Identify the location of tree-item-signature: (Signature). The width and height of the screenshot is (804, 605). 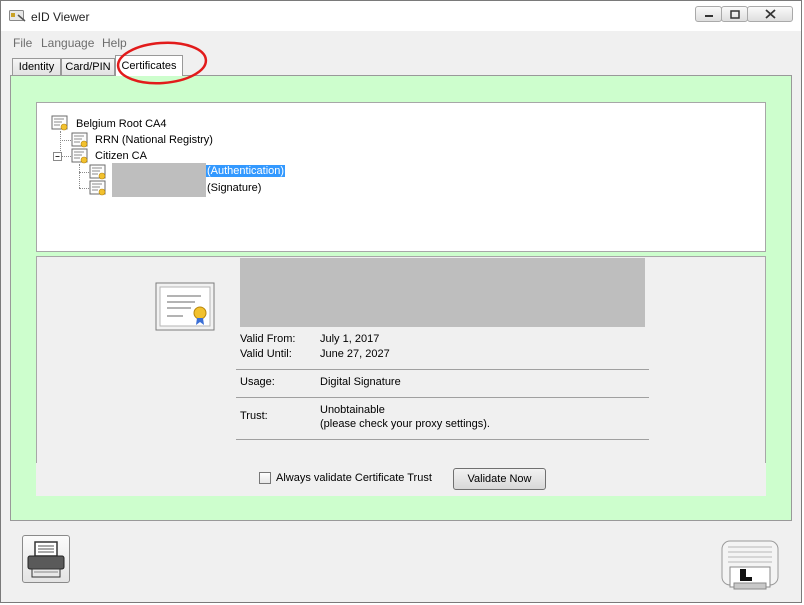
(234, 188).